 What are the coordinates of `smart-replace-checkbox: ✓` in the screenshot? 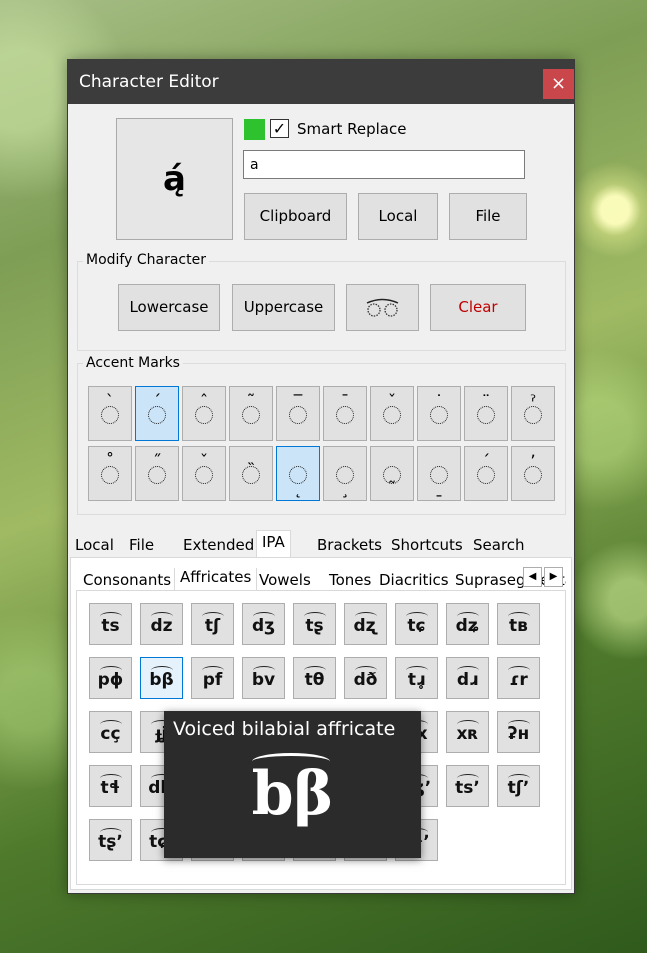 It's located at (279, 128).